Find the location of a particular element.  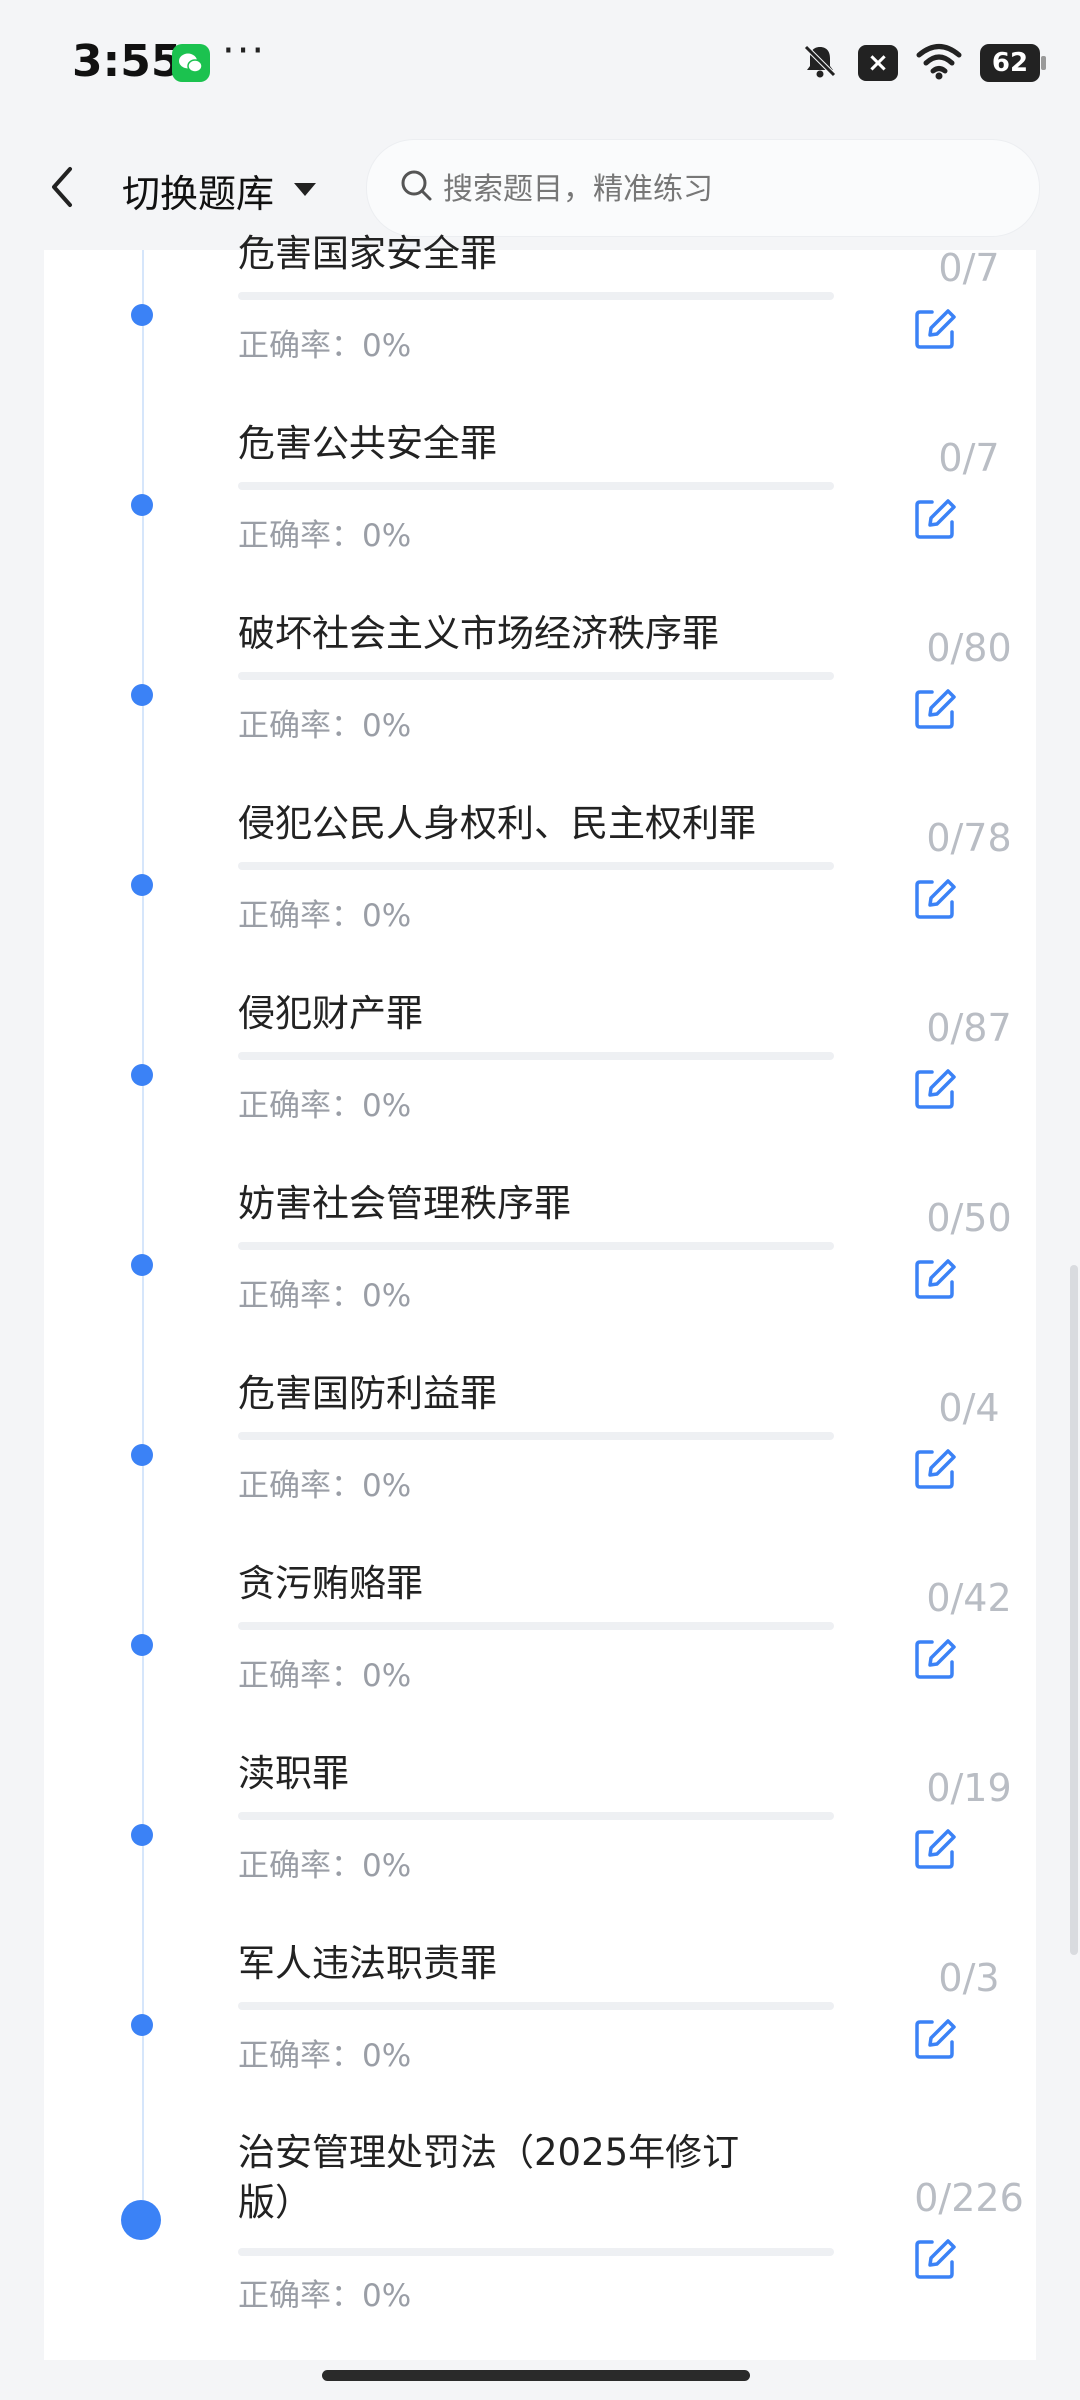

home-indicator is located at coordinates (536, 2375).